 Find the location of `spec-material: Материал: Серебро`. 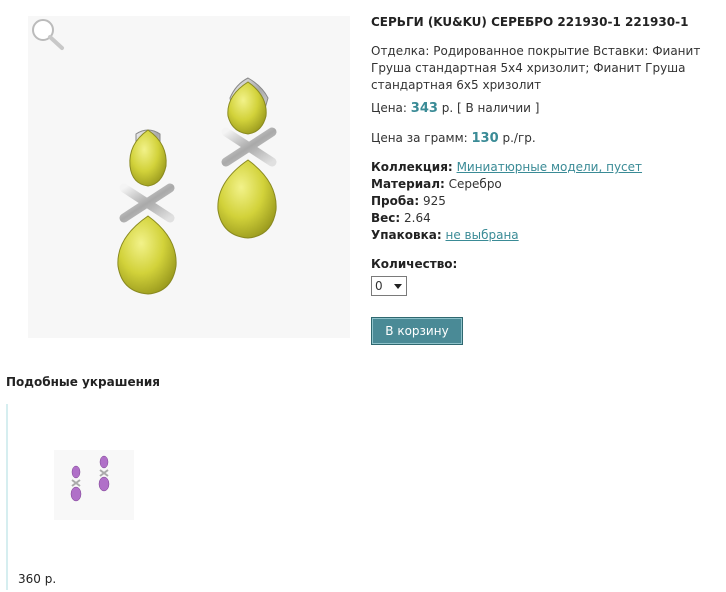

spec-material: Материал: Серебро is located at coordinates (506, 184).